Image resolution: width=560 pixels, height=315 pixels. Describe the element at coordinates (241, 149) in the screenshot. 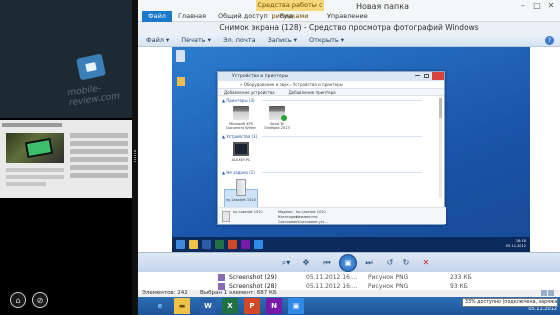

I see `computer-icon` at that location.